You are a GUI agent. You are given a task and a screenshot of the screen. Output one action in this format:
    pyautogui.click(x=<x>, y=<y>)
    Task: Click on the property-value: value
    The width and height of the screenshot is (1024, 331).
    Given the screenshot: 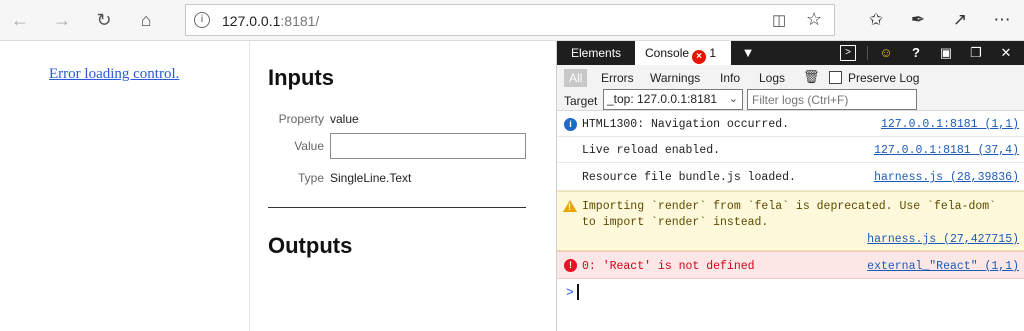 What is the action you would take?
    pyautogui.click(x=344, y=119)
    